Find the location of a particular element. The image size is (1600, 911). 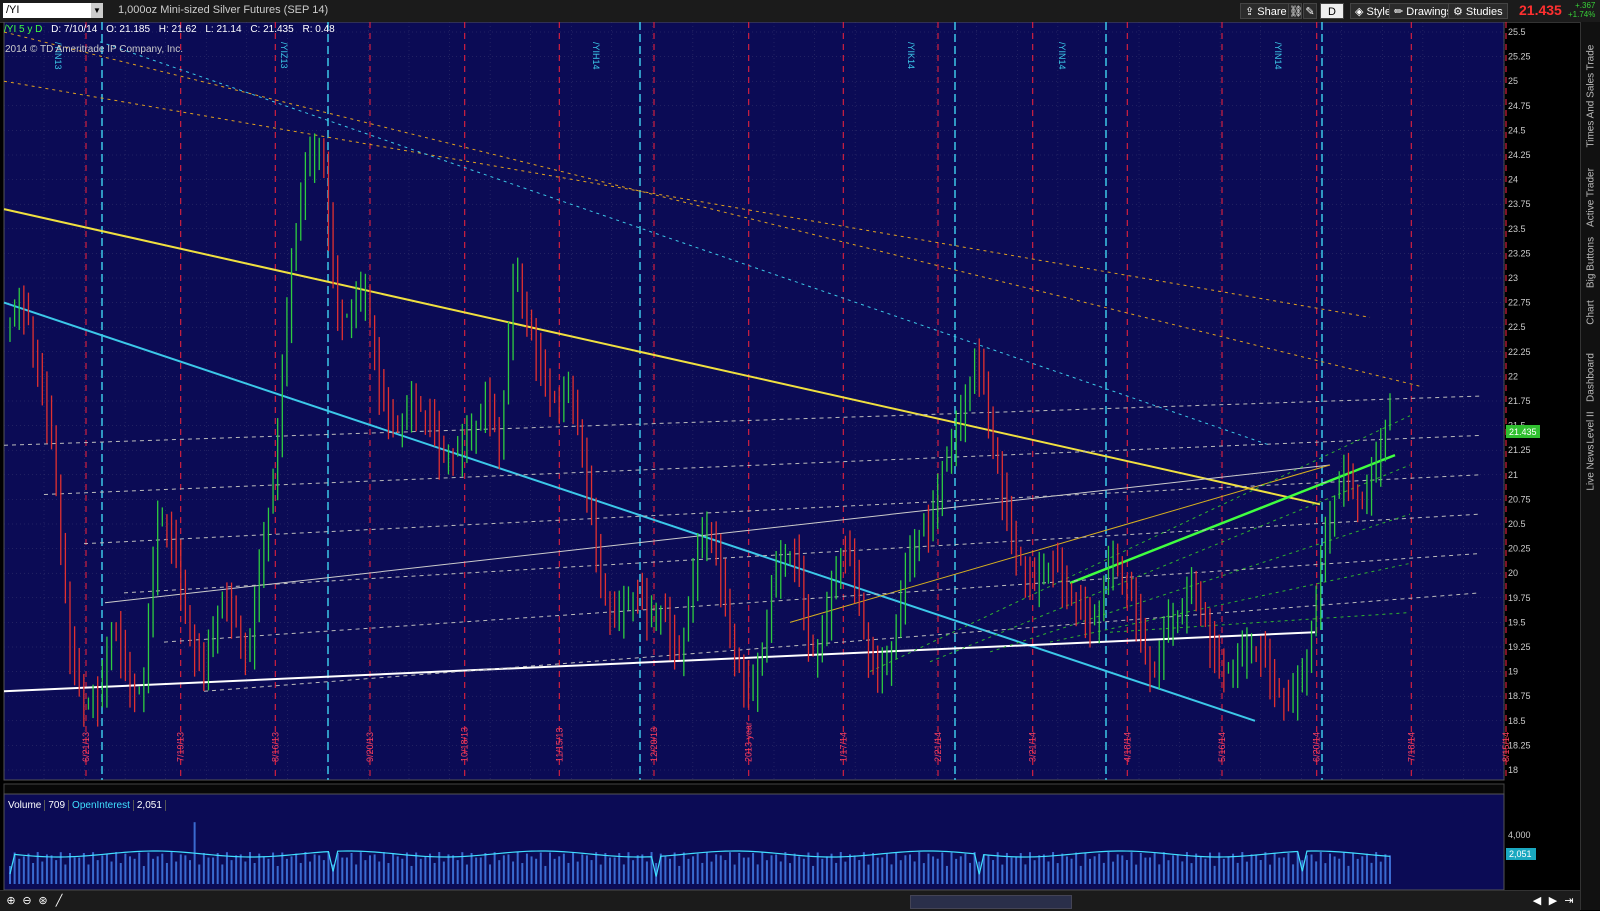

scroll-end-icon: ⇥ is located at coordinates (1569, 901).